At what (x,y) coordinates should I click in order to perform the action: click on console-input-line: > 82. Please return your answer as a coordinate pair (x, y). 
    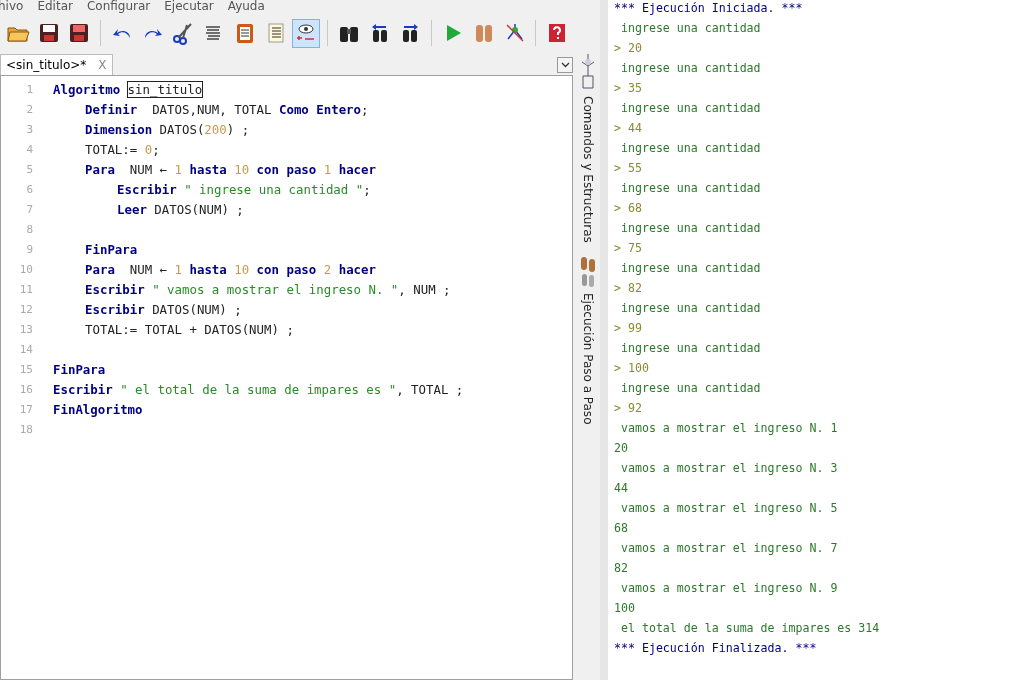
    Looking at the image, I should click on (628, 288).